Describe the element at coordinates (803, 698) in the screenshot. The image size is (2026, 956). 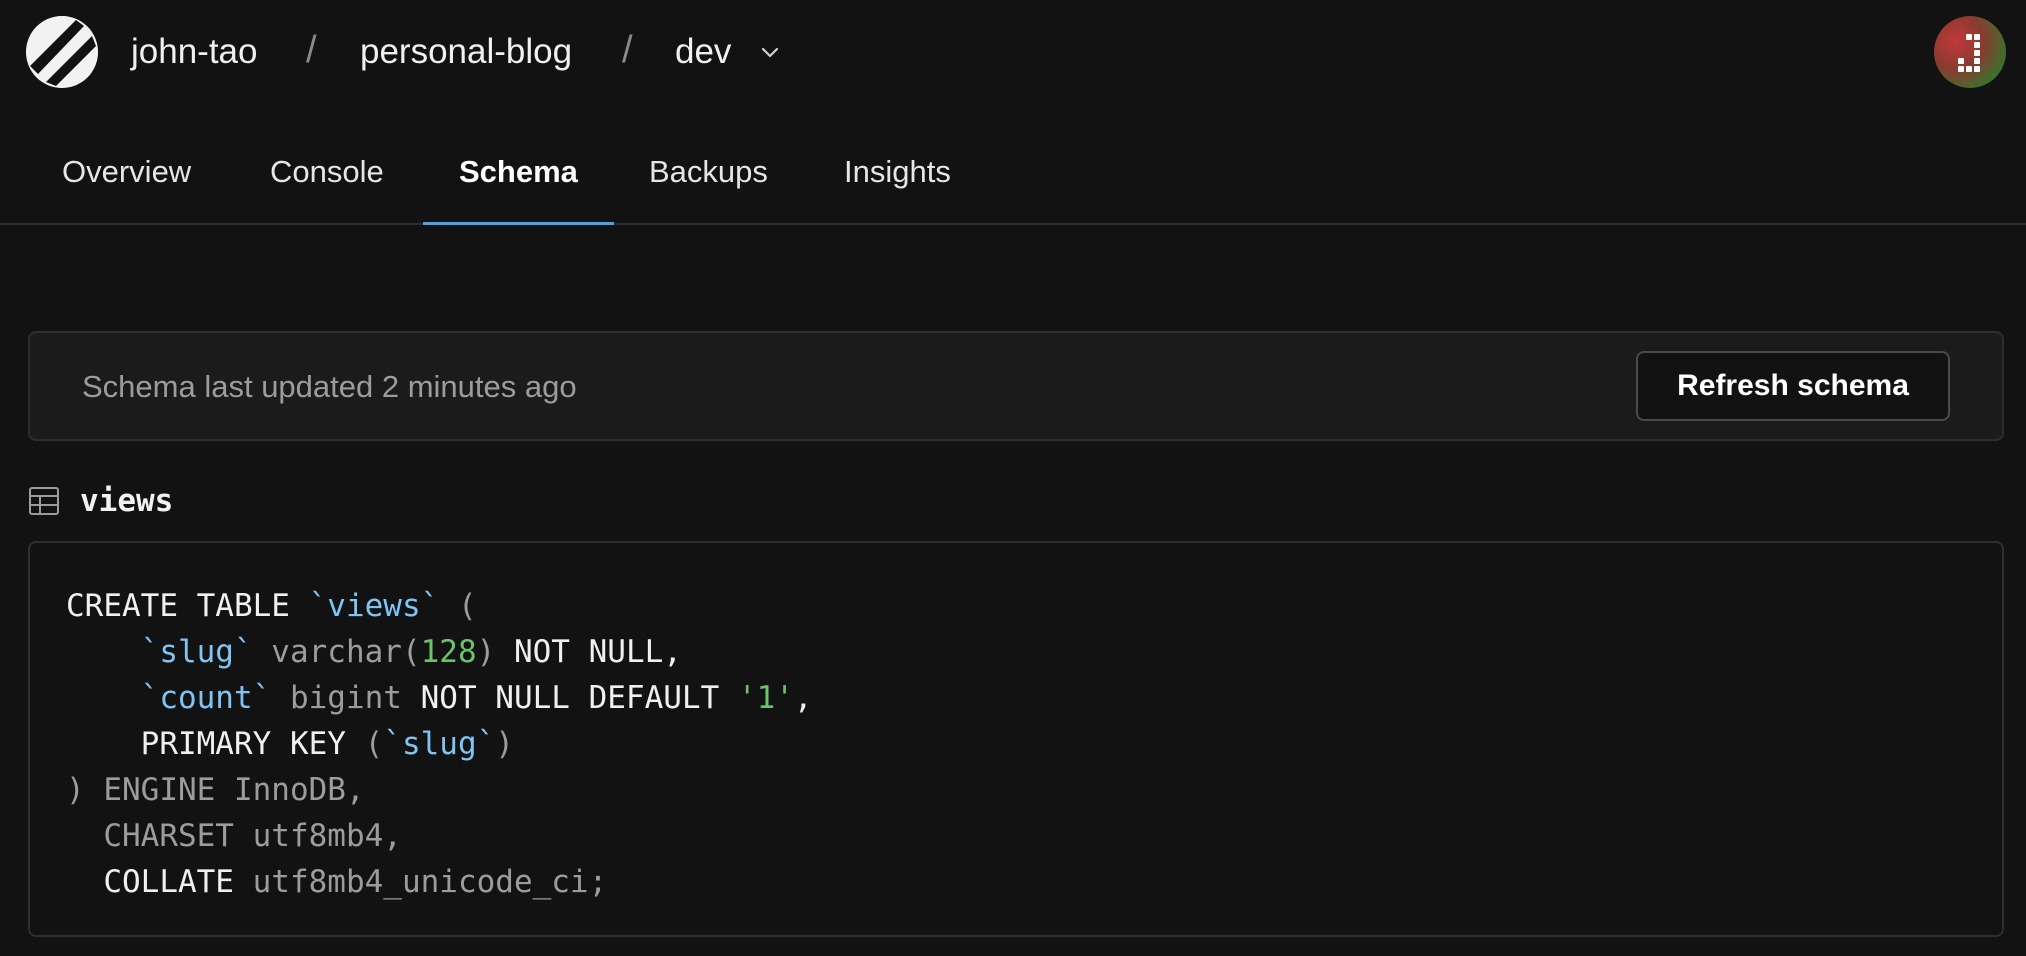
I see `code-token: ,` at that location.